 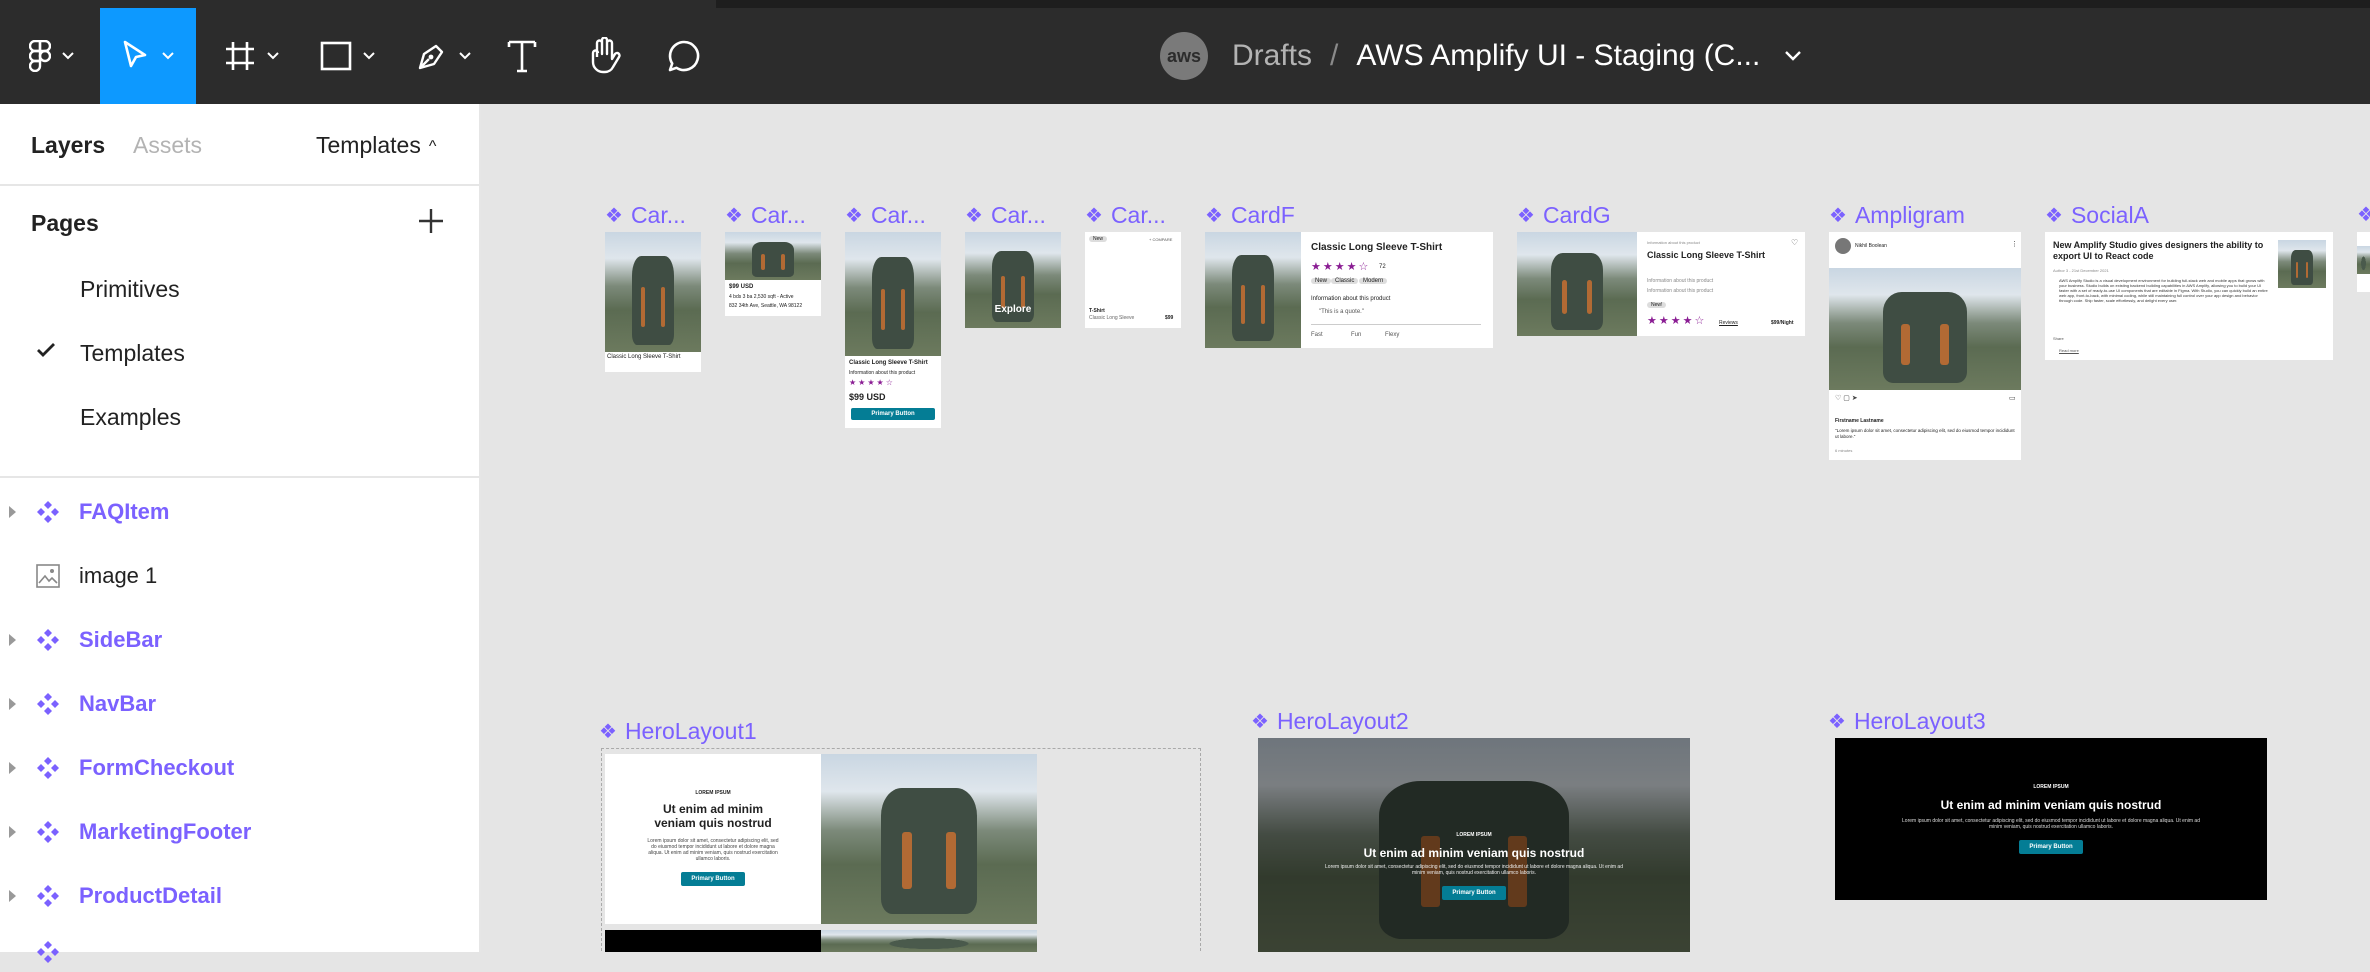 I want to click on primary-button: Primary Button, so click(x=893, y=414).